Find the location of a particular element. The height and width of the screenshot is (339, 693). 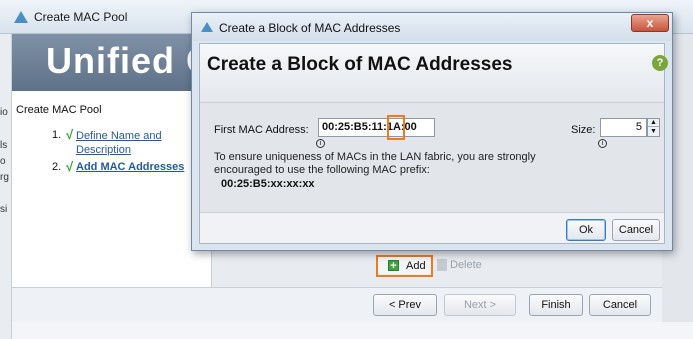

highlight-box is located at coordinates (396, 127).